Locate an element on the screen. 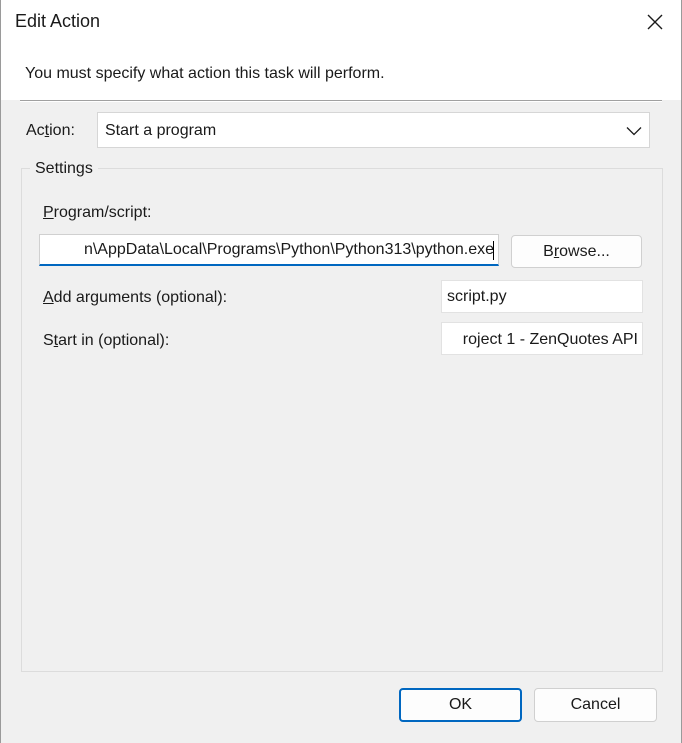 The height and width of the screenshot is (743, 682). cancel-button: Cancel is located at coordinates (595, 705).